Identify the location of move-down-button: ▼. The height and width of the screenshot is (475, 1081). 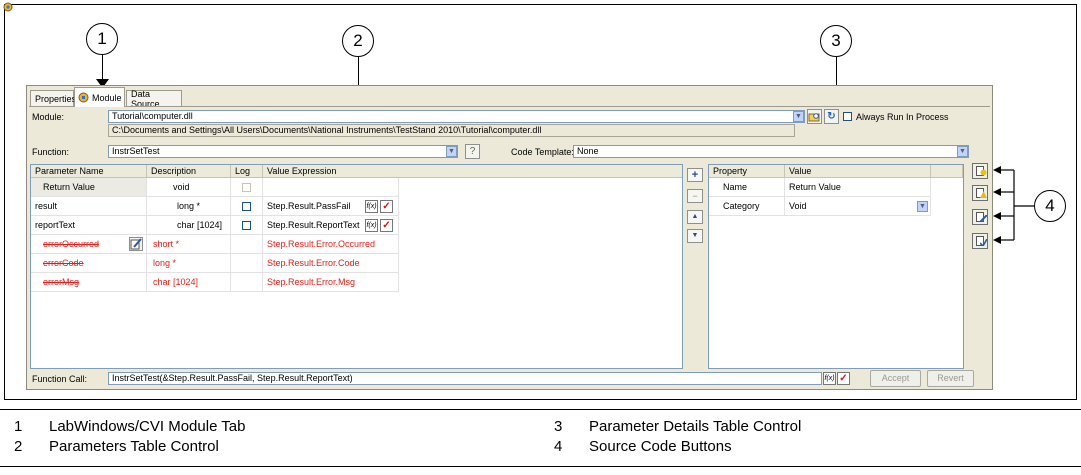
(695, 236).